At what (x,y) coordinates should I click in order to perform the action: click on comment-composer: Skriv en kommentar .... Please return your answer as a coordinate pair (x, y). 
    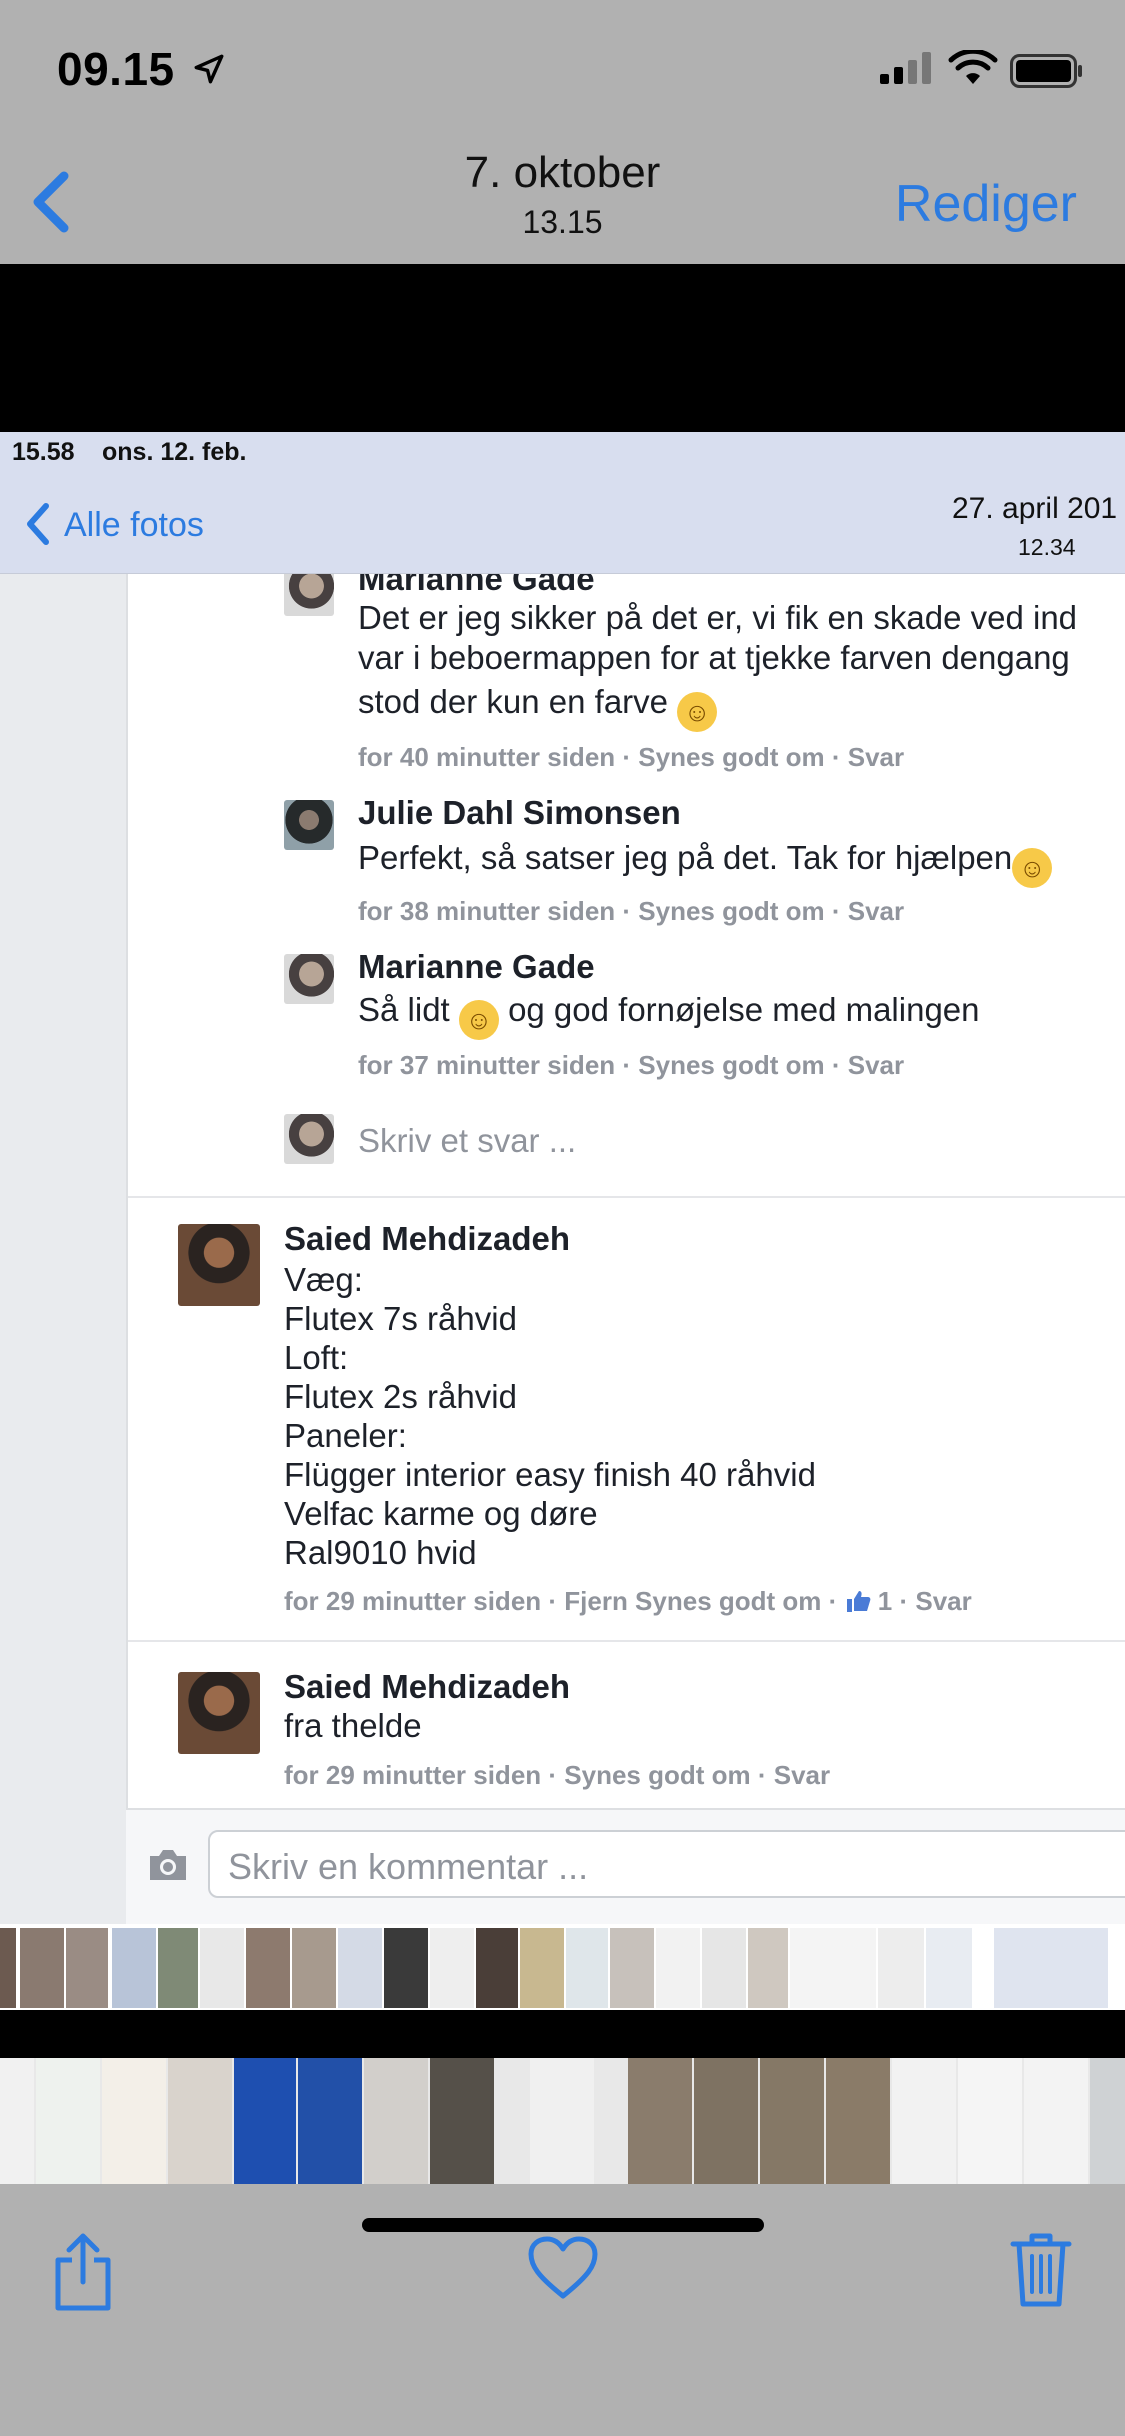
    Looking at the image, I should click on (625, 1866).